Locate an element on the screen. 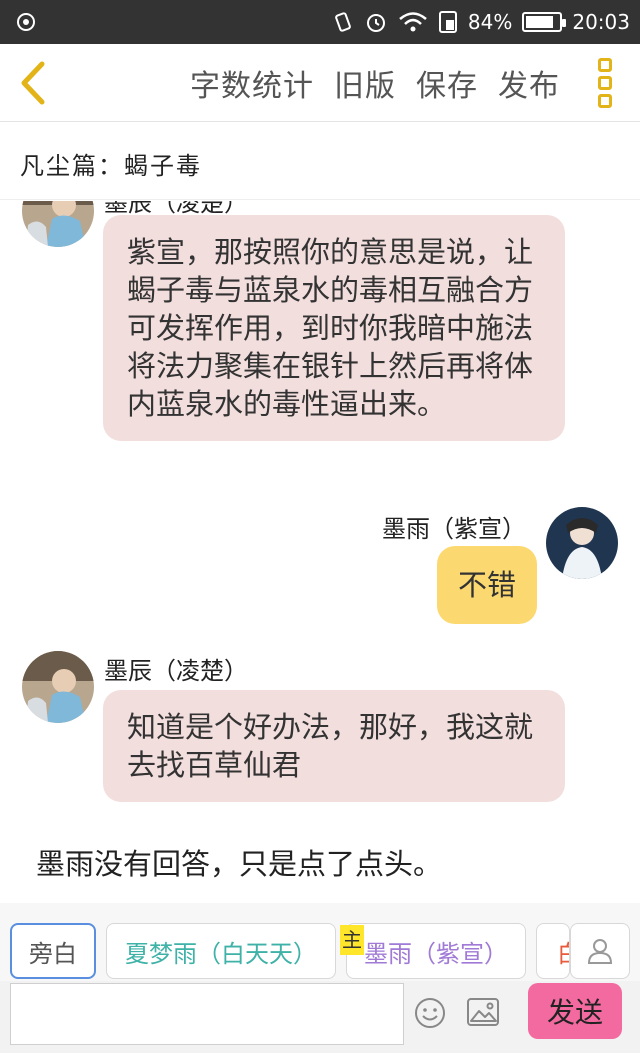  message-bubble: 不错 is located at coordinates (487, 585).